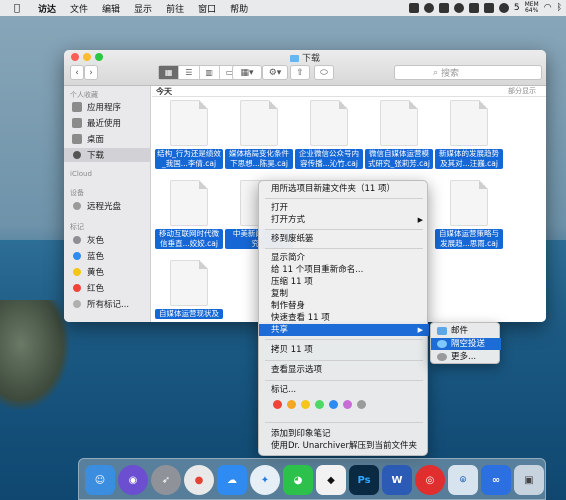 The height and width of the screenshot is (500, 566). Describe the element at coordinates (77, 227) in the screenshot. I see `sidebar-header-tags: 标记` at that location.